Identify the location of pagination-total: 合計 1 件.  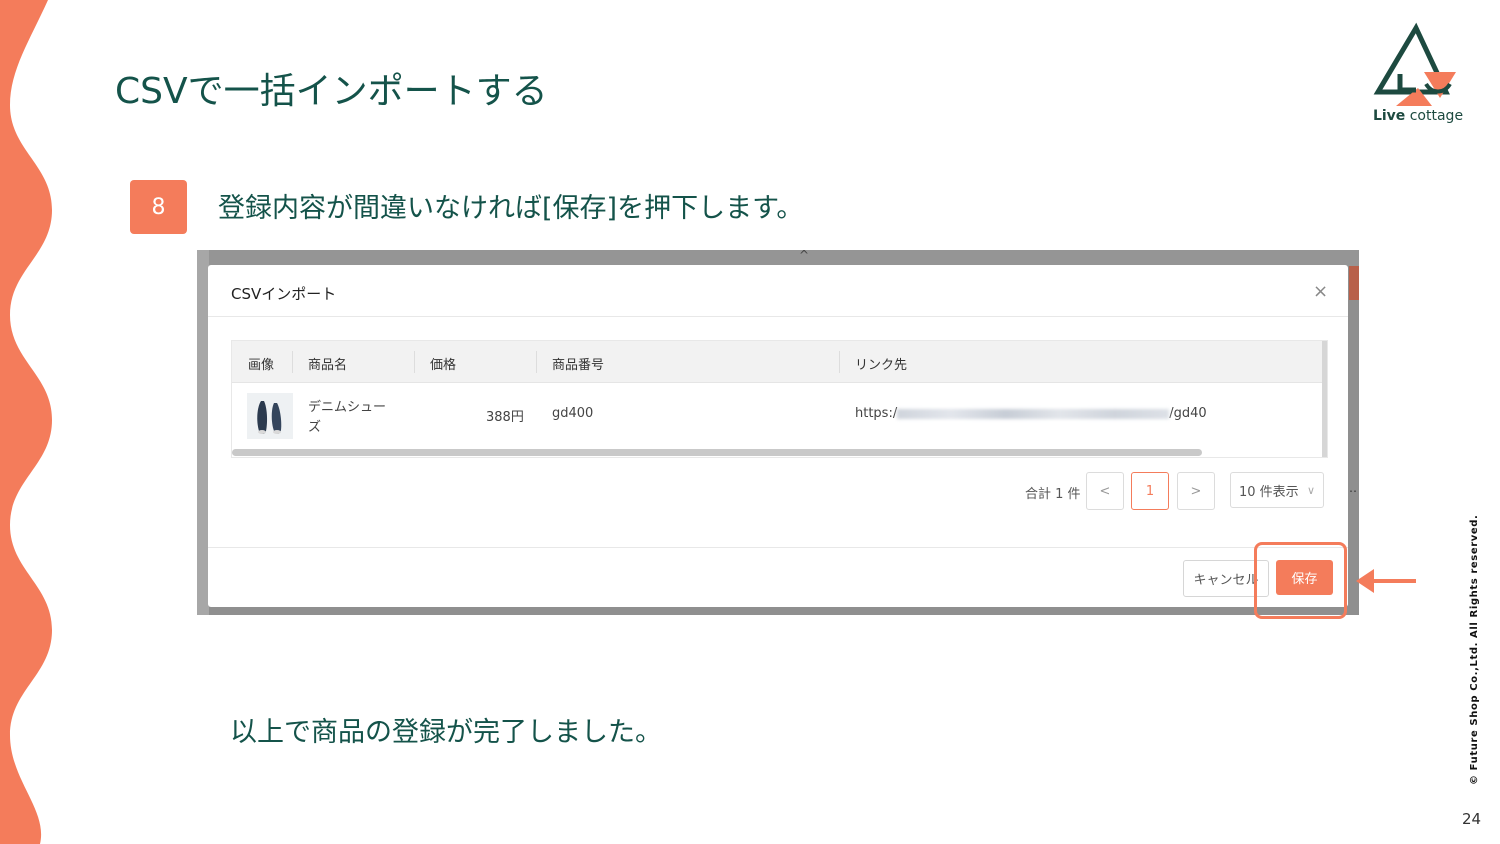
(1053, 494).